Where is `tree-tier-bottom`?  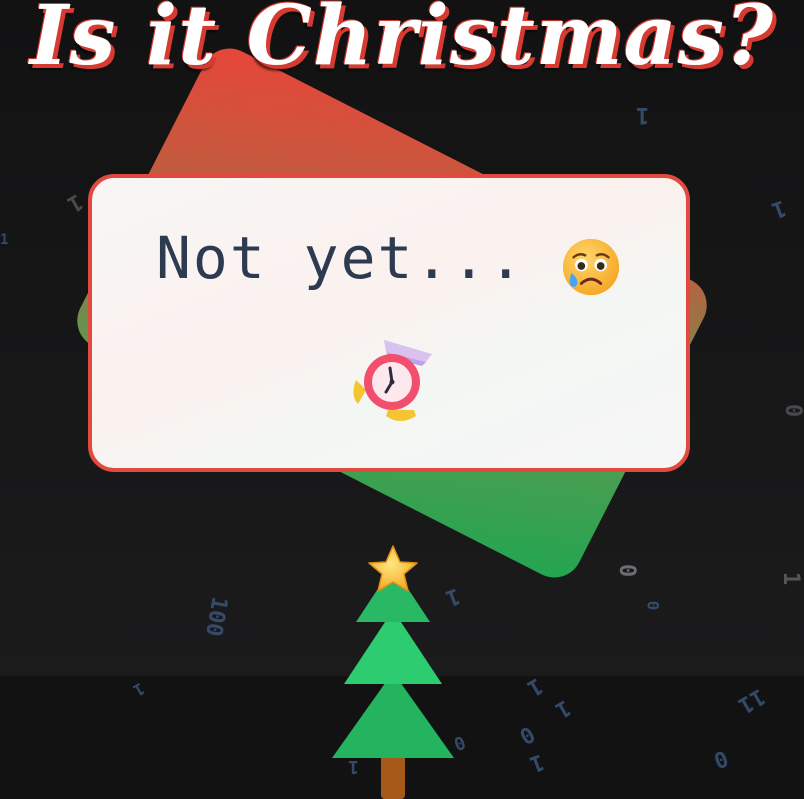
tree-tier-bottom is located at coordinates (393, 715).